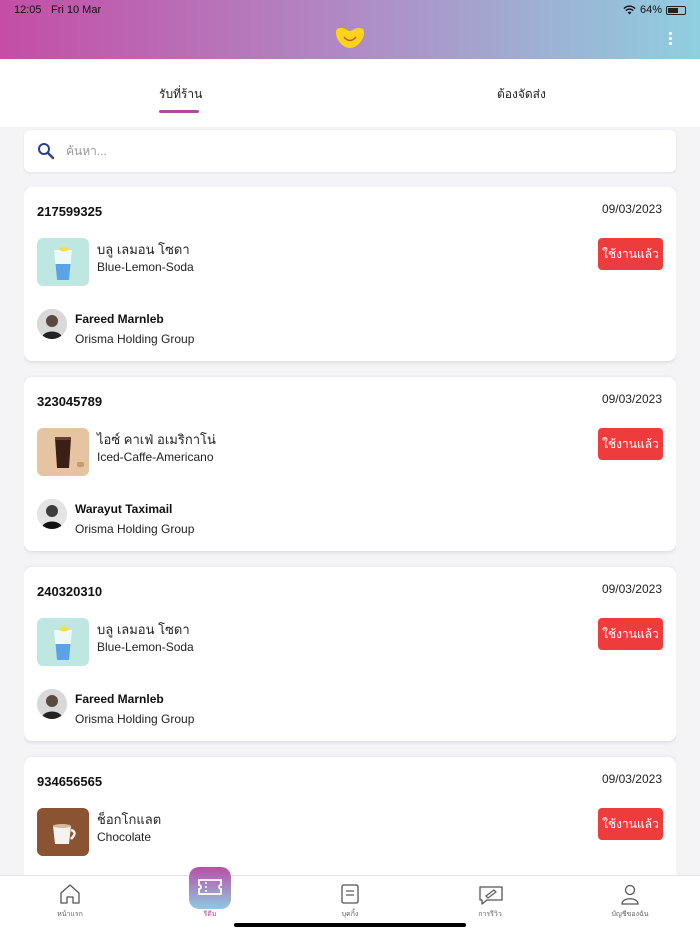  What do you see at coordinates (210, 887) in the screenshot?
I see `ticket-icon` at bounding box center [210, 887].